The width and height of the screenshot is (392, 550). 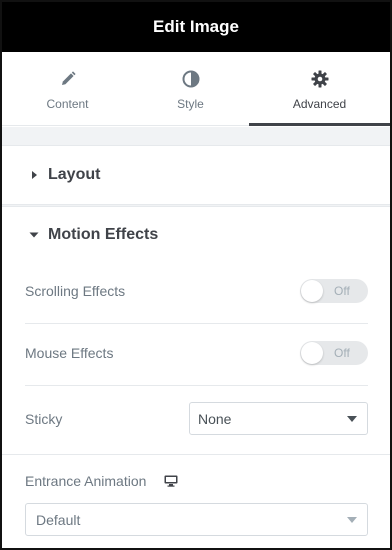 What do you see at coordinates (67, 104) in the screenshot?
I see `tab-content-label: Content` at bounding box center [67, 104].